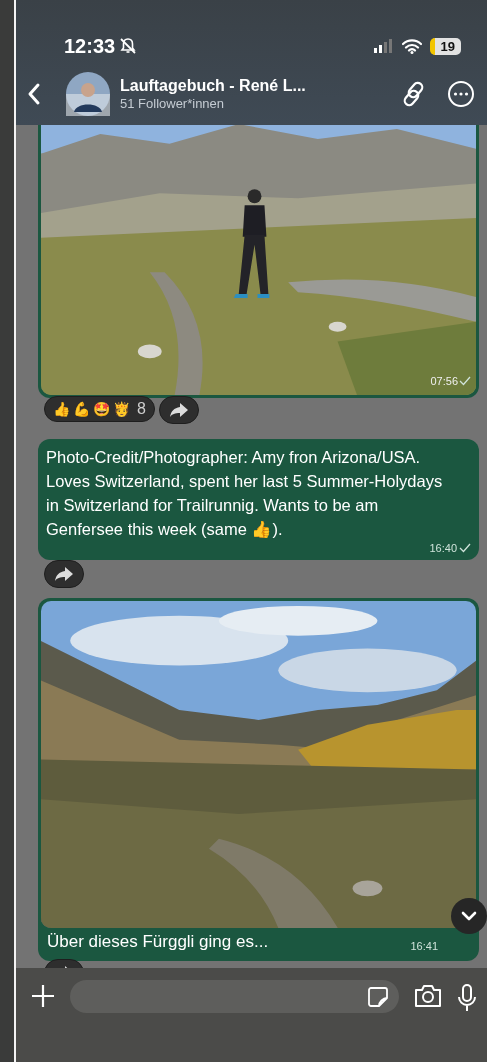 The width and height of the screenshot is (487, 1062). Describe the element at coordinates (61, 409) in the screenshot. I see `reaction-emoji: 👍` at that location.